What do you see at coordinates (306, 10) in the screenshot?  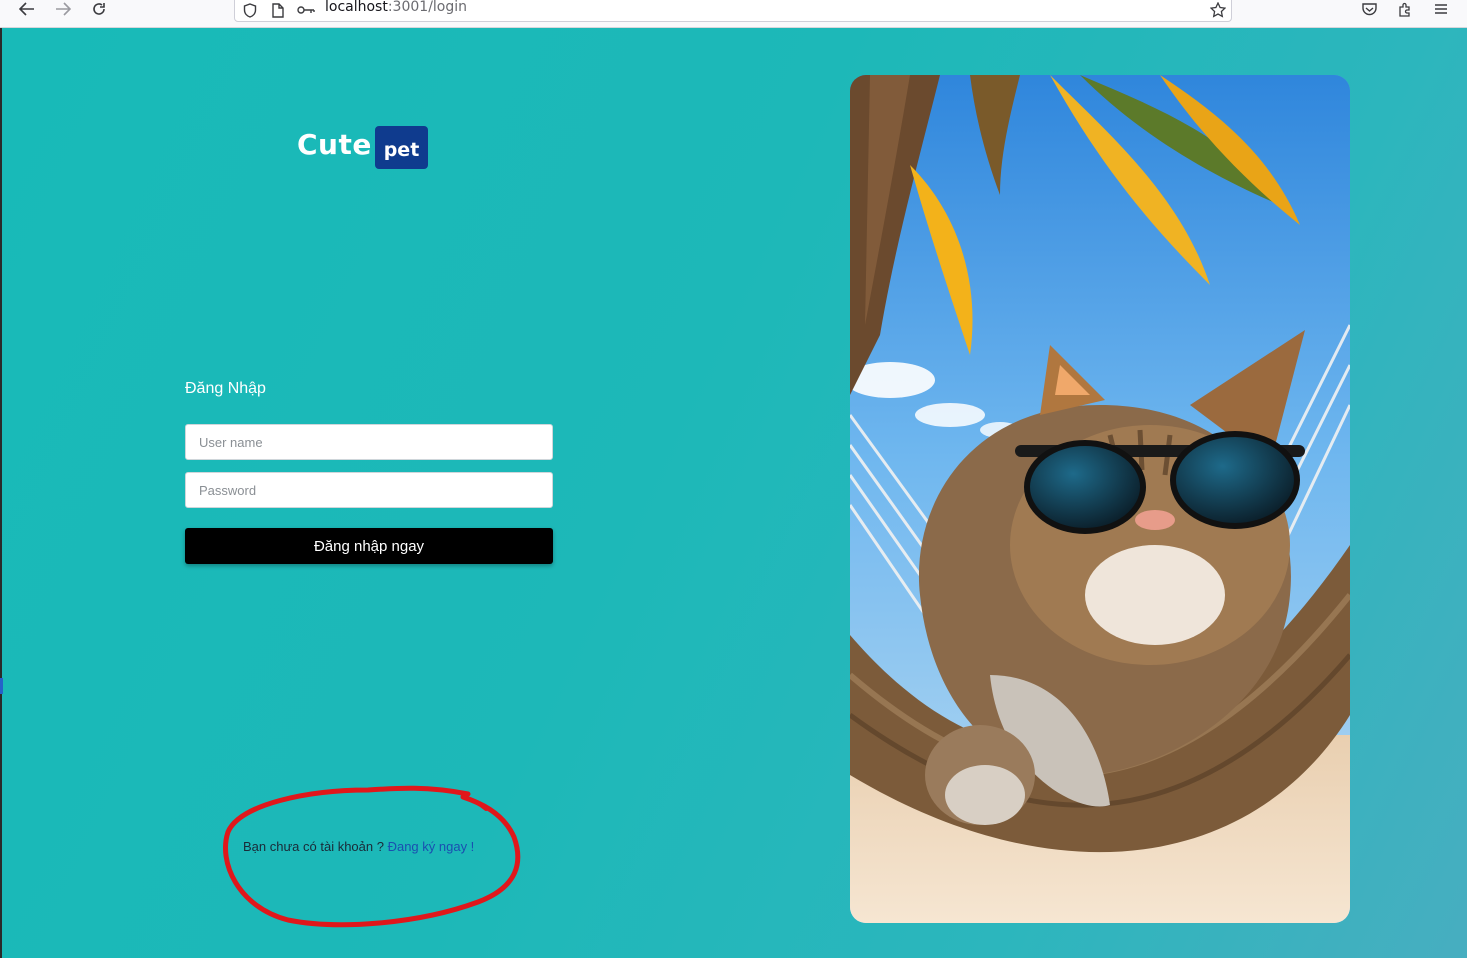 I see `key-icon` at bounding box center [306, 10].